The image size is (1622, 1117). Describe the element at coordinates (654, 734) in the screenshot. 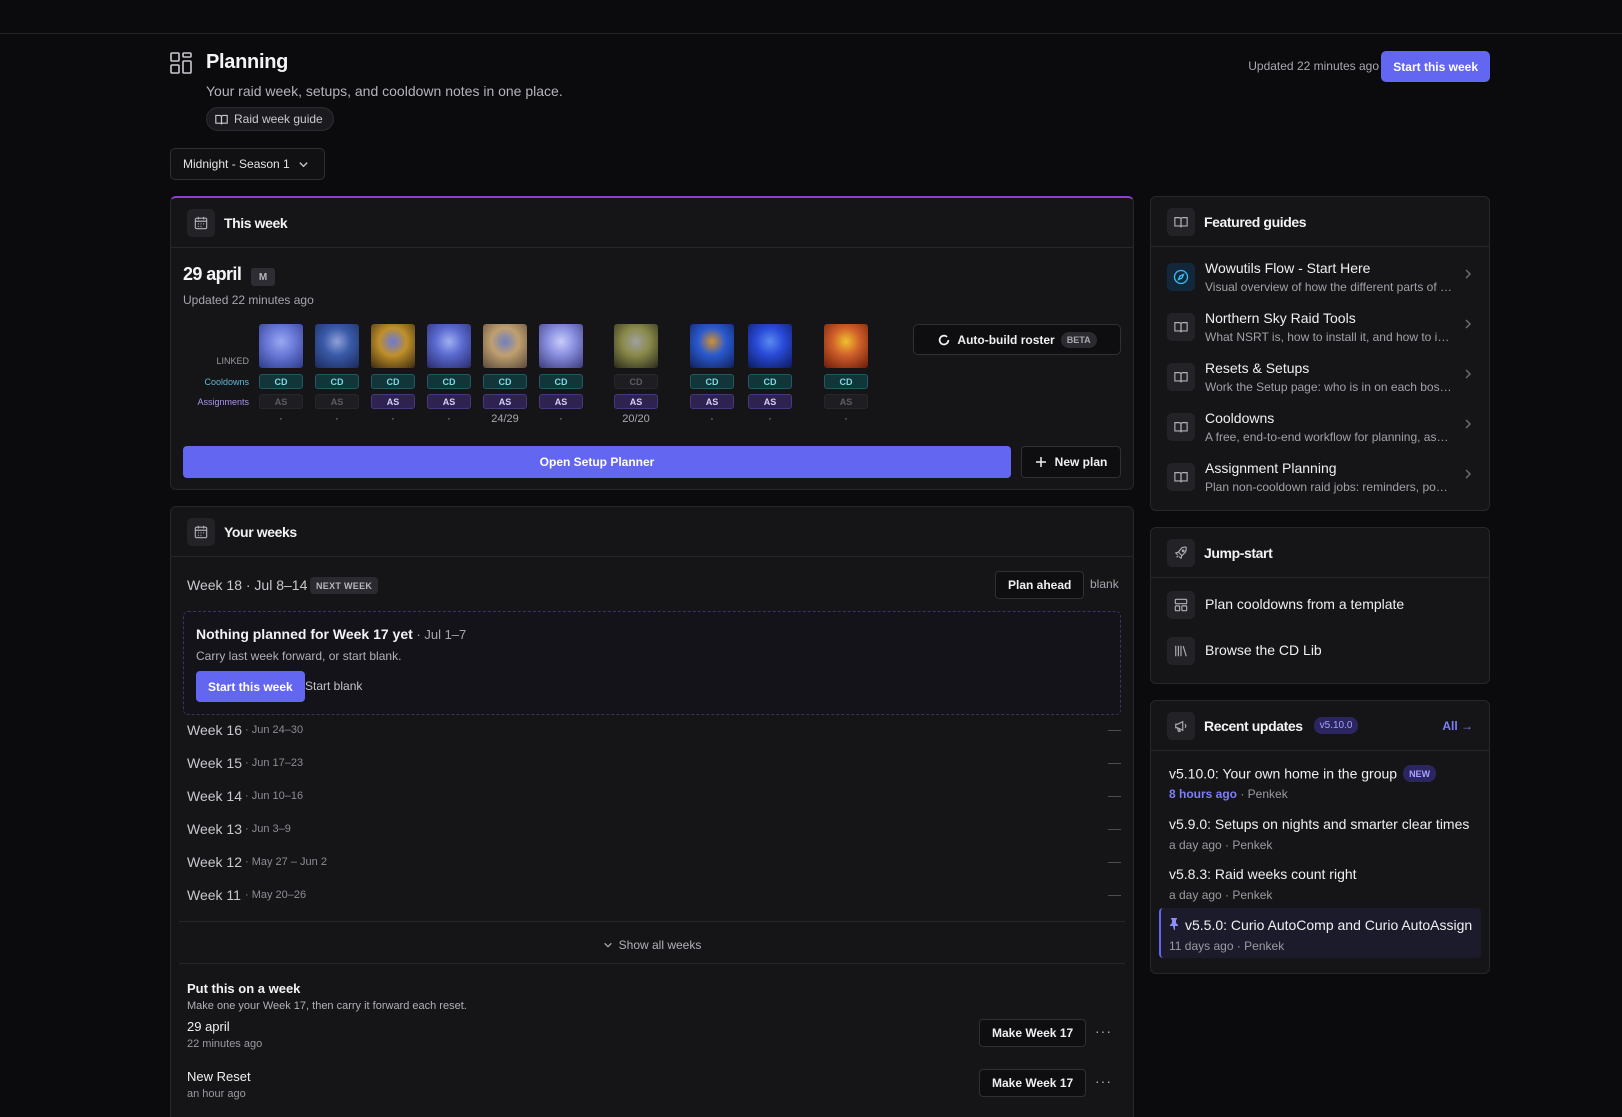

I see `week-row: Week 16 · Jun 24–30 —` at that location.